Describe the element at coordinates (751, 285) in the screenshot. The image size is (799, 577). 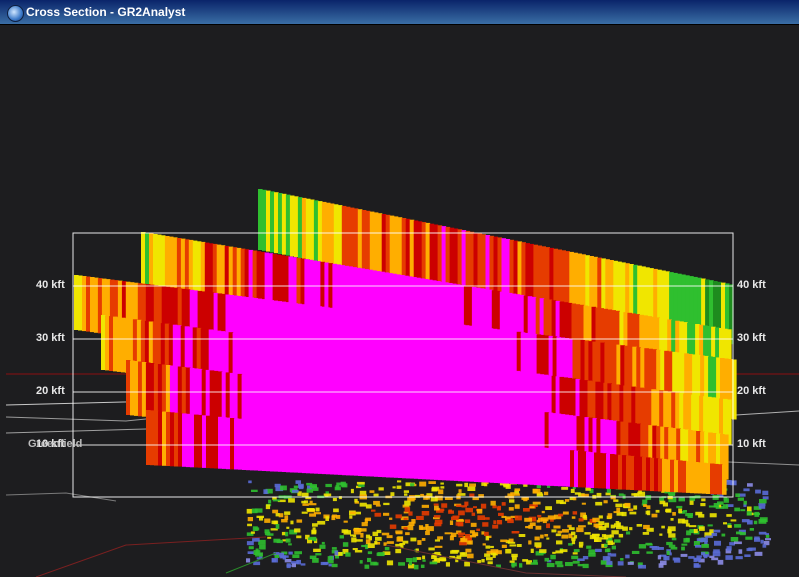
I see `right-height-label-40: 40 kft` at that location.